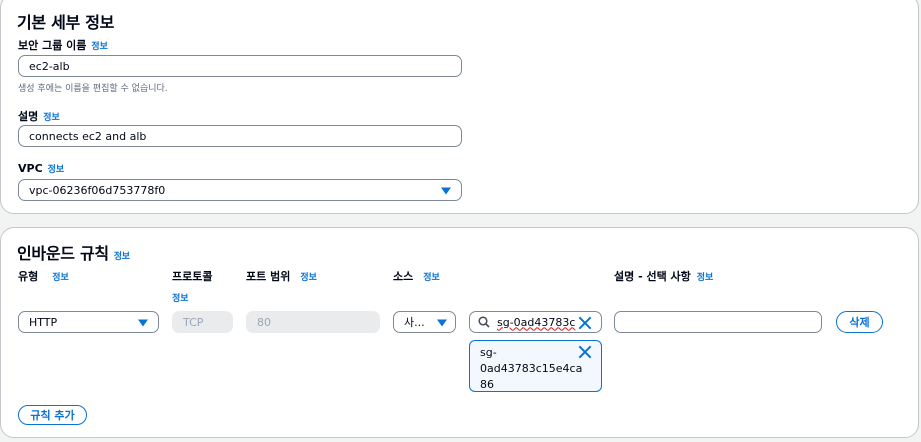 The image size is (921, 442). I want to click on description-label: 설명 정보, so click(39, 116).